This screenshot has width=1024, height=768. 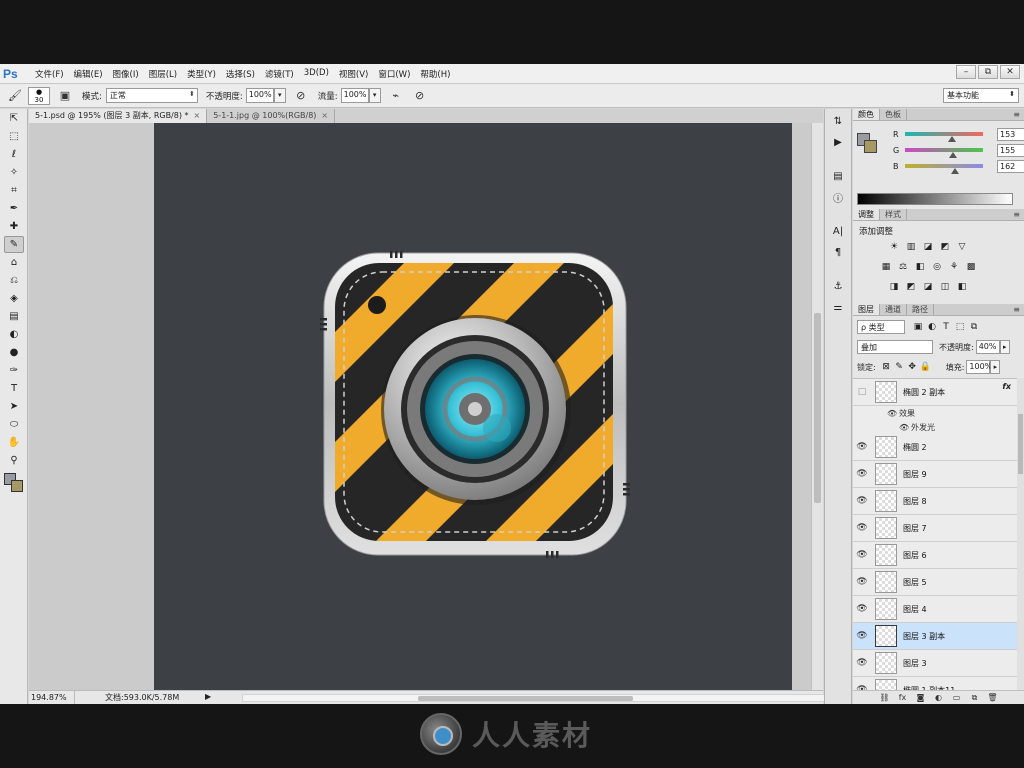 What do you see at coordinates (912, 367) in the screenshot?
I see `lock-option-icon: ✥` at bounding box center [912, 367].